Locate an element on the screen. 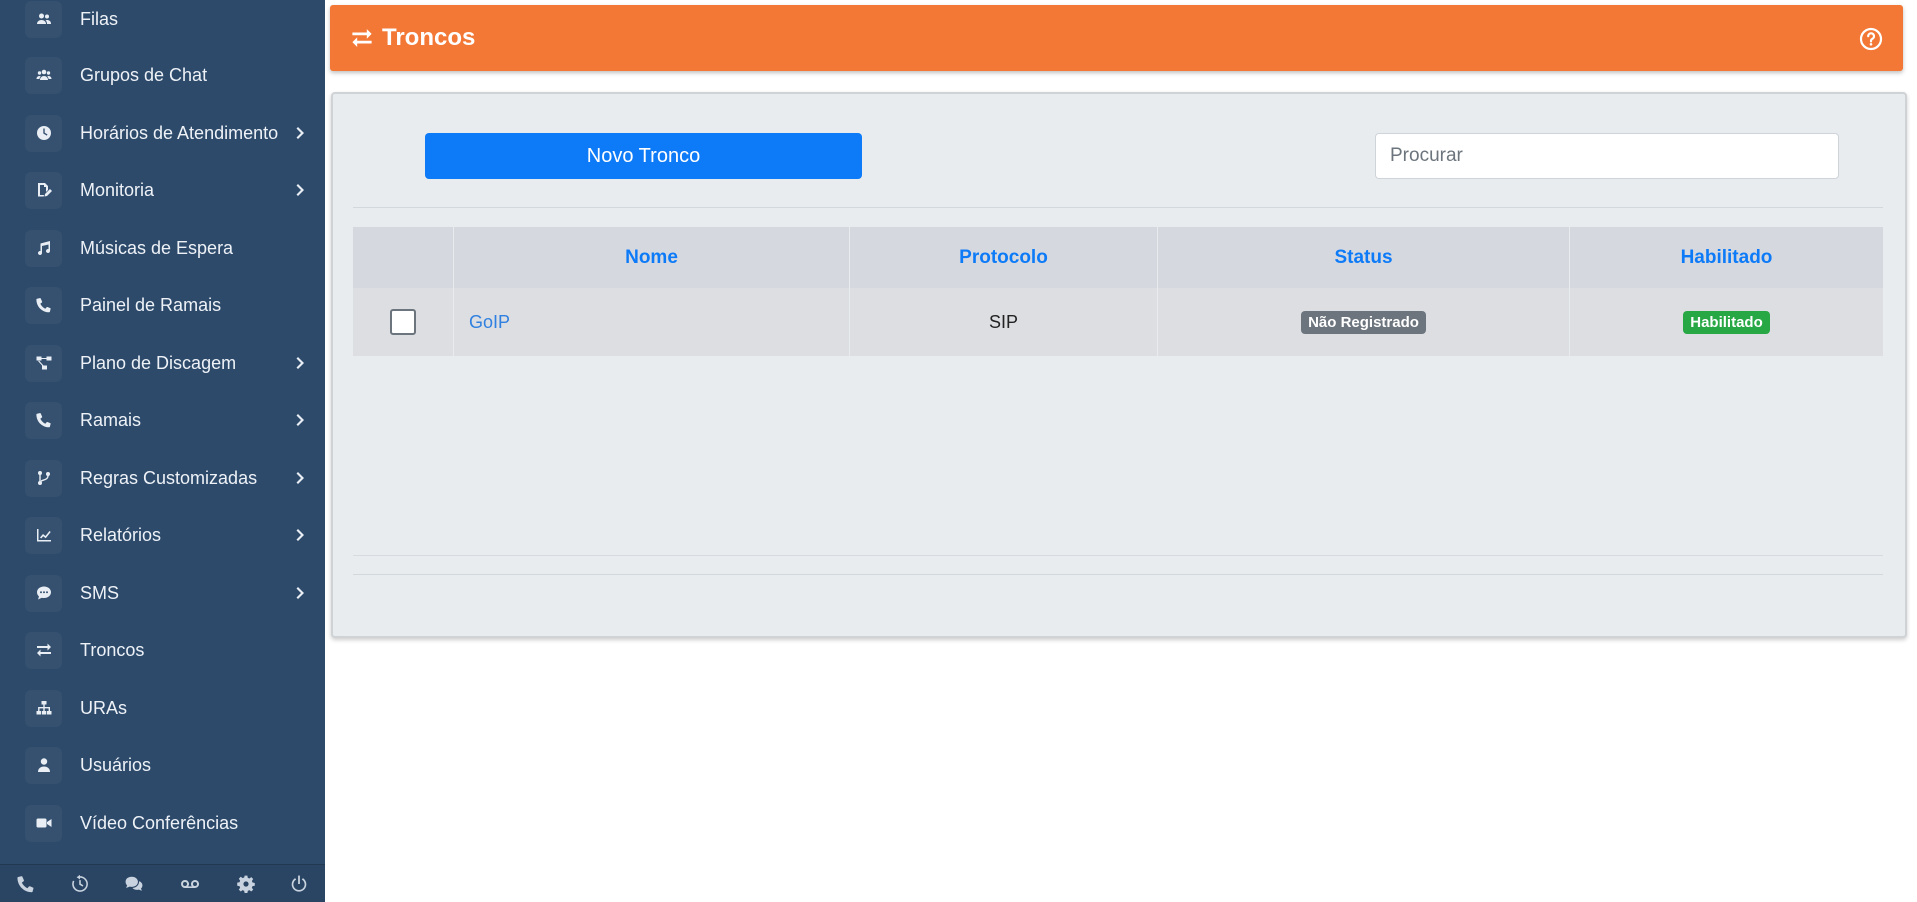 Image resolution: width=1917 pixels, height=902 pixels. sidebar-item-label: Painel de Ramais is located at coordinates (151, 304).